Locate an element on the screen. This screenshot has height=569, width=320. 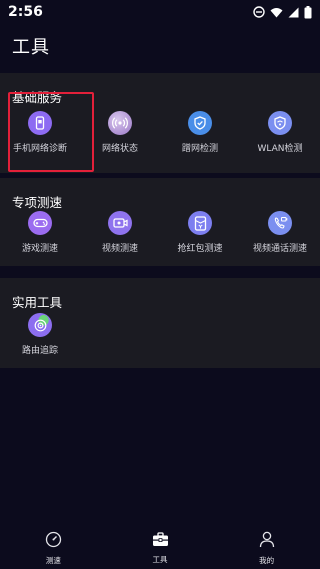
tool-grid: 手机网络诊断 网络状态 蹭网检测 WLAN检测 is located at coordinates (160, 132).